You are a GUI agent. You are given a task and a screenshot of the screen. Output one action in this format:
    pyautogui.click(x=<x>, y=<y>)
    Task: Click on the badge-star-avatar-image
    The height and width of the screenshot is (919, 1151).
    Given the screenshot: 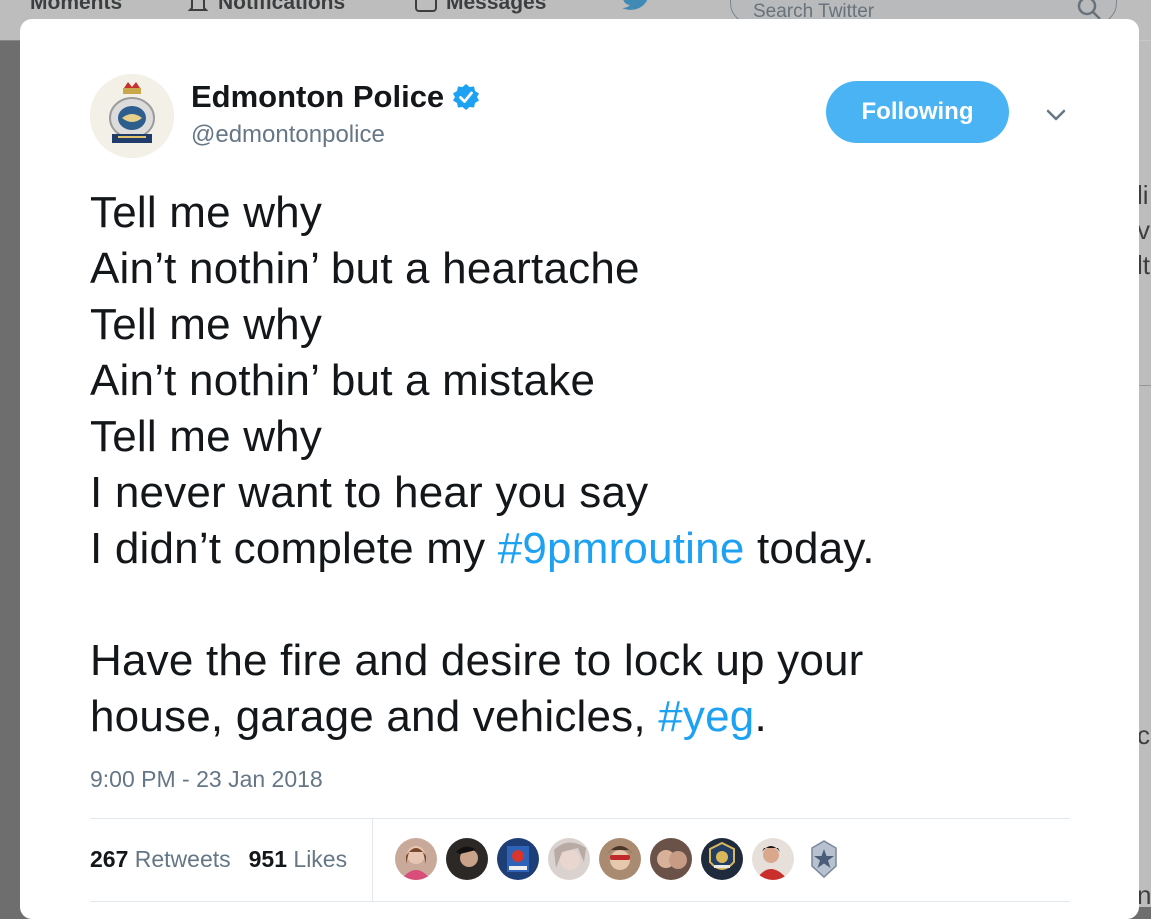 What is the action you would take?
    pyautogui.click(x=824, y=859)
    